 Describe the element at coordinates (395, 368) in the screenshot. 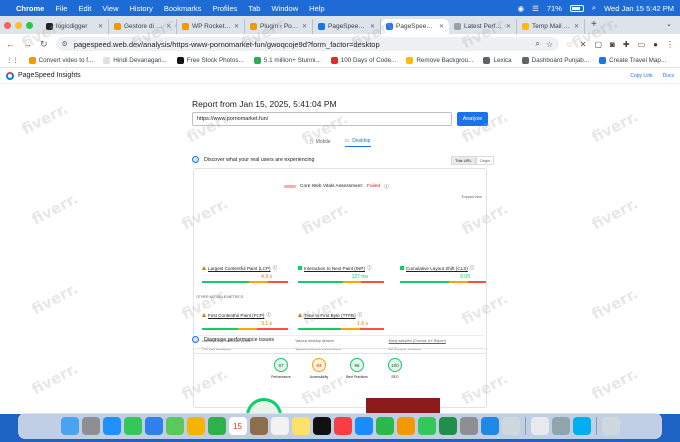

I see `score-gauge: 100 SEO` at that location.